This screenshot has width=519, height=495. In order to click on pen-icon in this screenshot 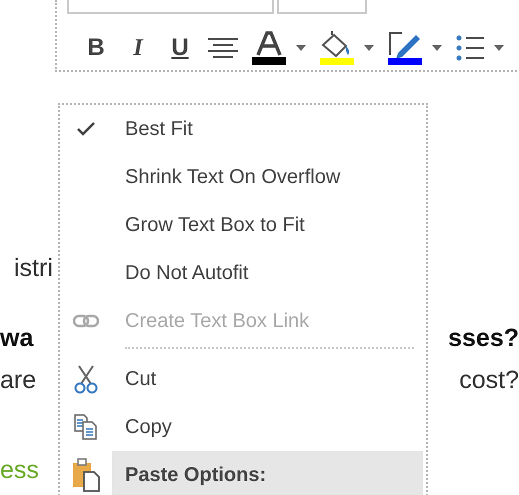, I will do `click(405, 48)`.